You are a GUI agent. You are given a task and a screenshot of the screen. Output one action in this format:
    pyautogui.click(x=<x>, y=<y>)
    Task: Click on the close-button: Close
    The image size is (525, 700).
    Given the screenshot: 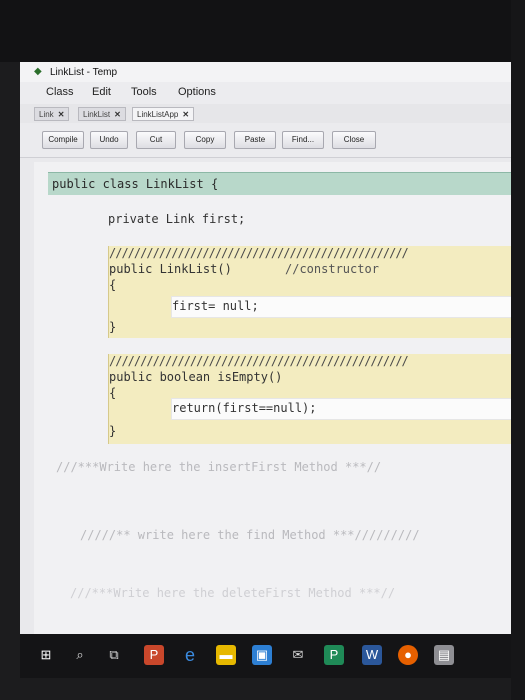 What is the action you would take?
    pyautogui.click(x=354, y=140)
    